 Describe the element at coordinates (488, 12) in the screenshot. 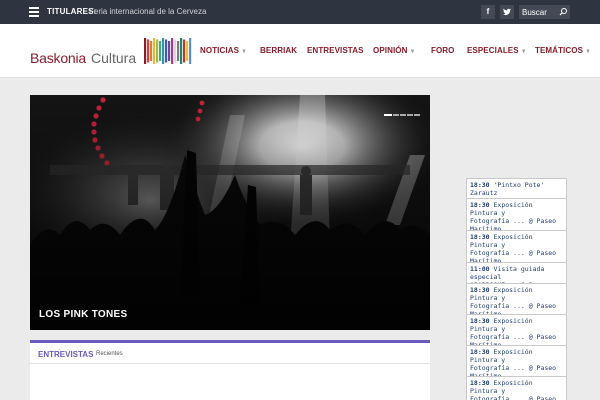

I see `facebook-icon: f` at that location.